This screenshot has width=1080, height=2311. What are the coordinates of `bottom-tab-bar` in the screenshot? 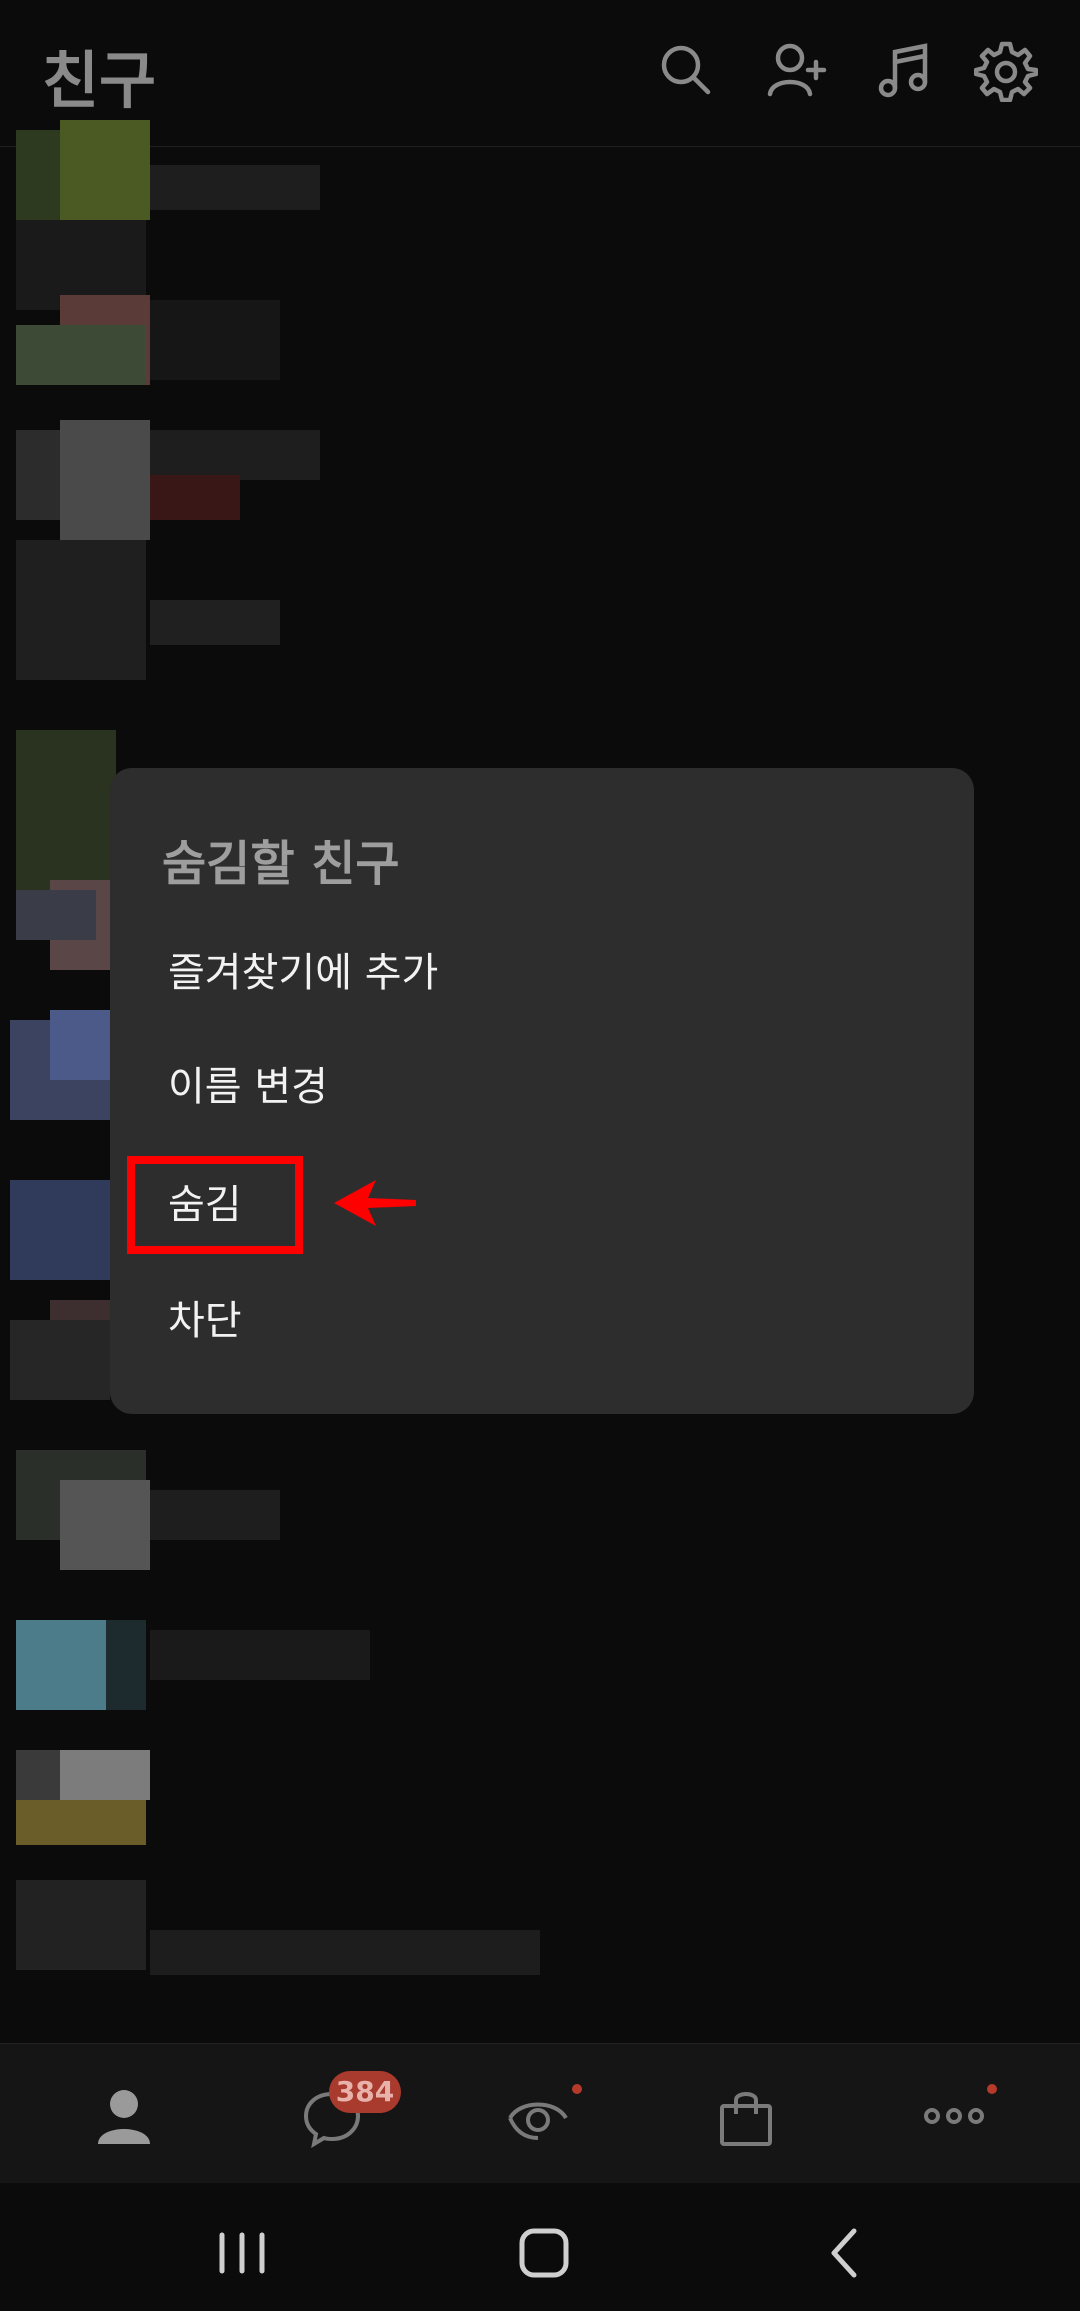 It's located at (540, 2113).